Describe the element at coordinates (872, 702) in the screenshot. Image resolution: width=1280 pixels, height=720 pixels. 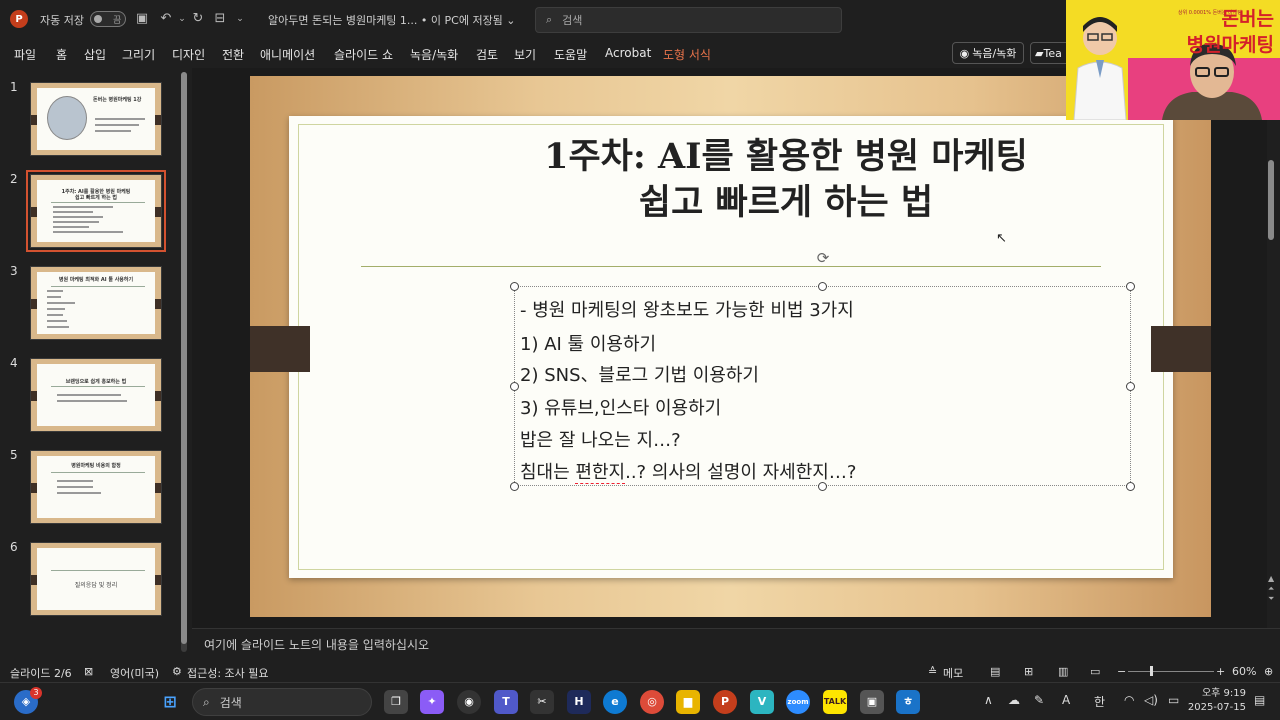
I see `app-window-icon: ▣` at that location.